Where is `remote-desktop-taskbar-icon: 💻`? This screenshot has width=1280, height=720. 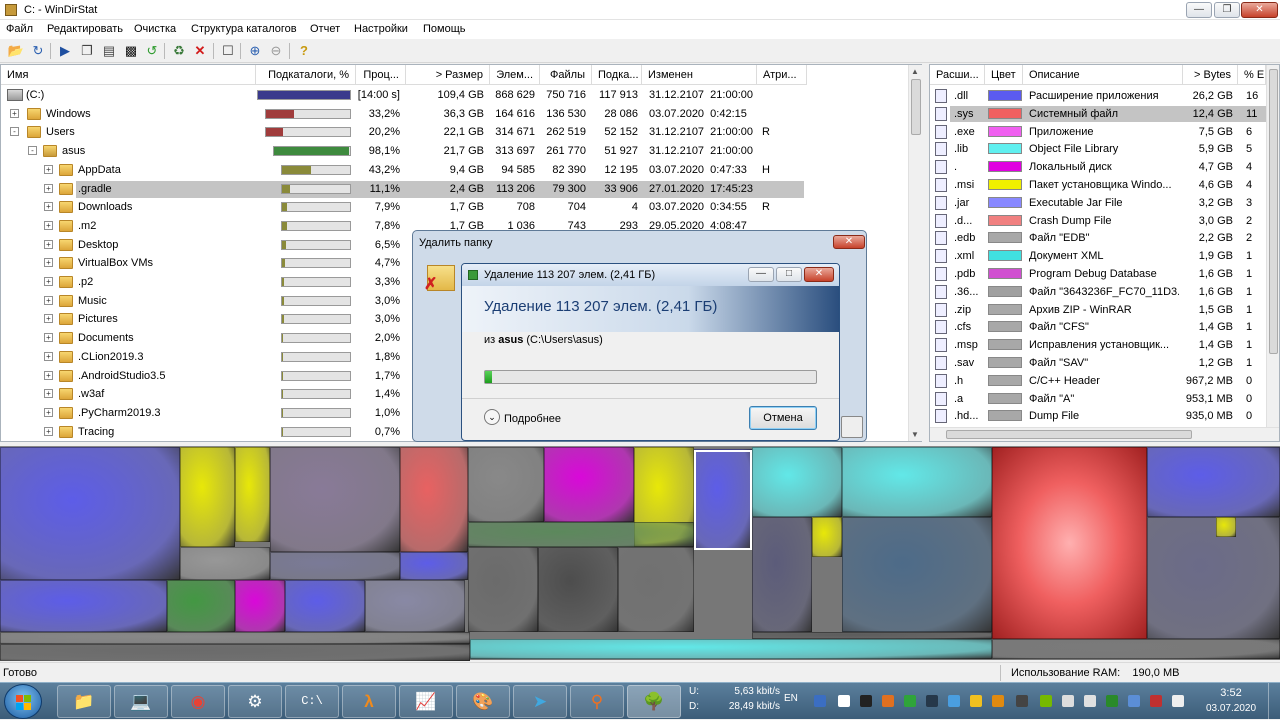 remote-desktop-taskbar-icon: 💻 is located at coordinates (141, 701).